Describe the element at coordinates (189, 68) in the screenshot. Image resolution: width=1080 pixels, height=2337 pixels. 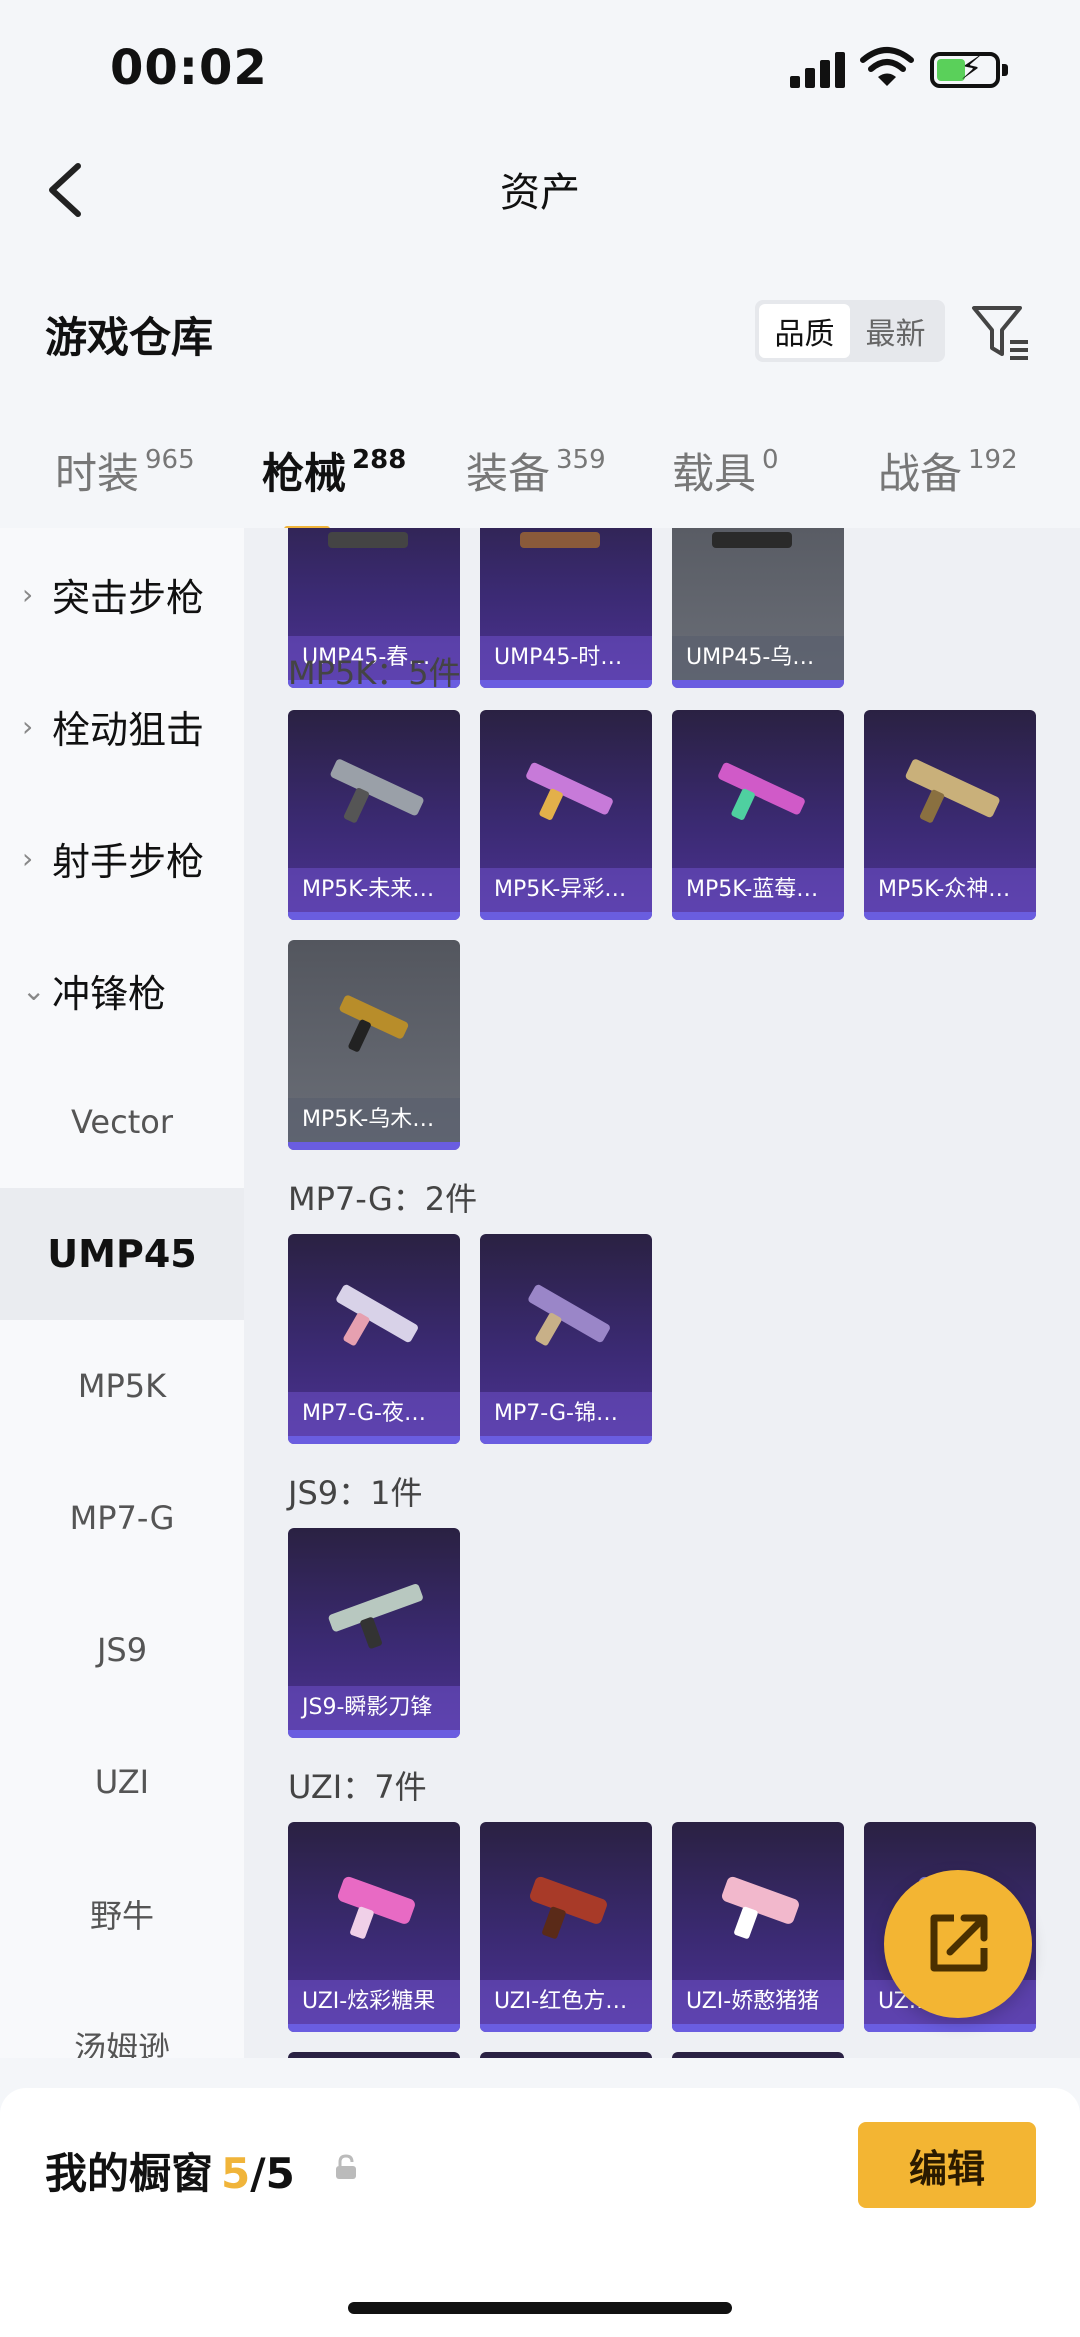
I see `status-time: 00:02` at that location.